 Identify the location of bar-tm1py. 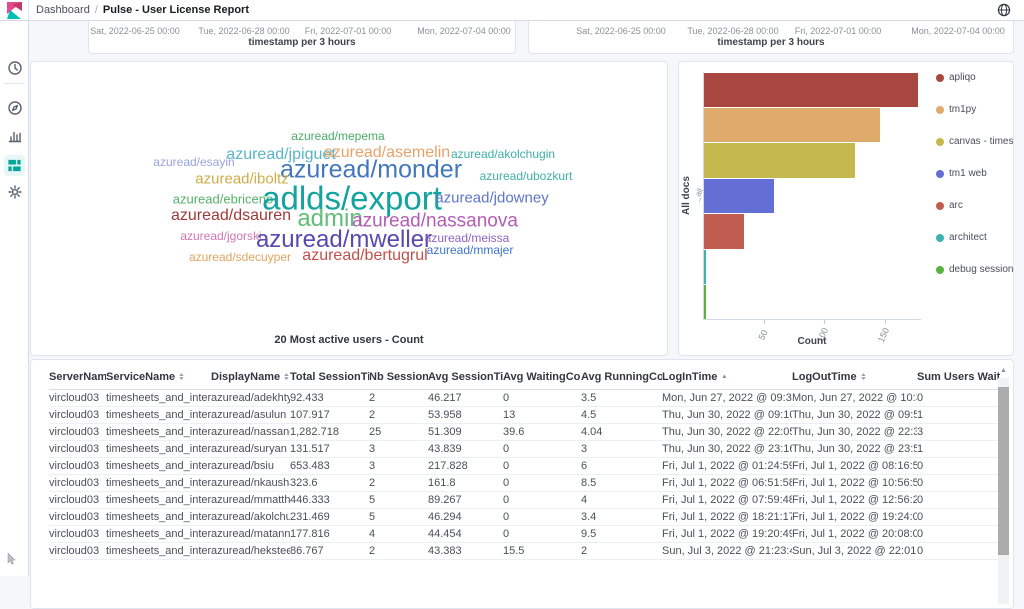
(792, 125).